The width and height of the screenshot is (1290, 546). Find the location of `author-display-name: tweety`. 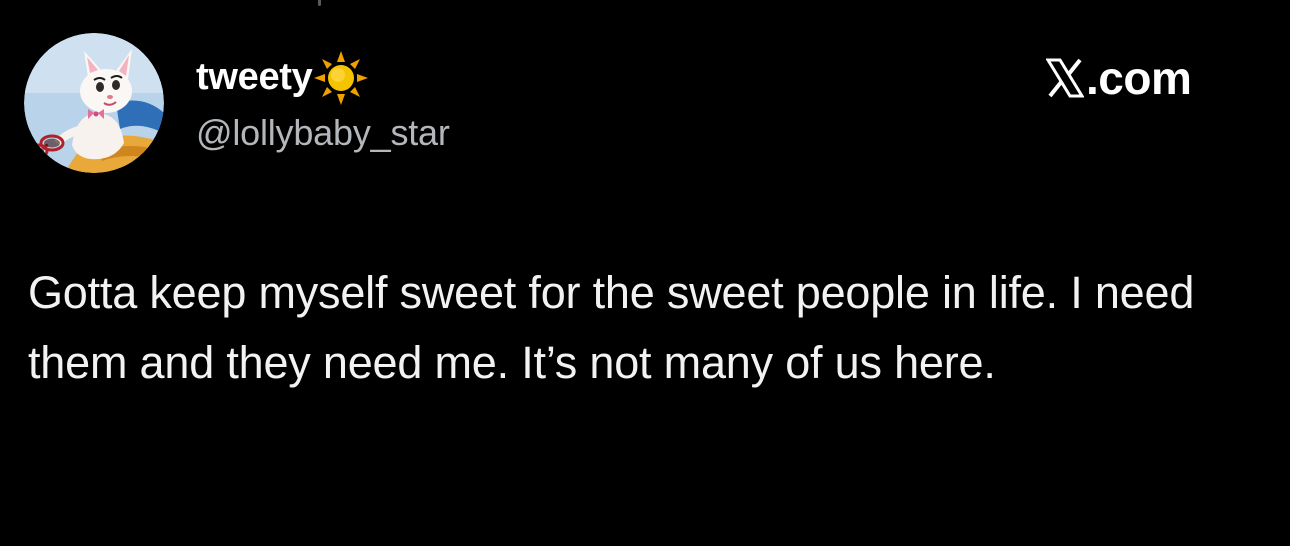

author-display-name: tweety is located at coordinates (254, 77).